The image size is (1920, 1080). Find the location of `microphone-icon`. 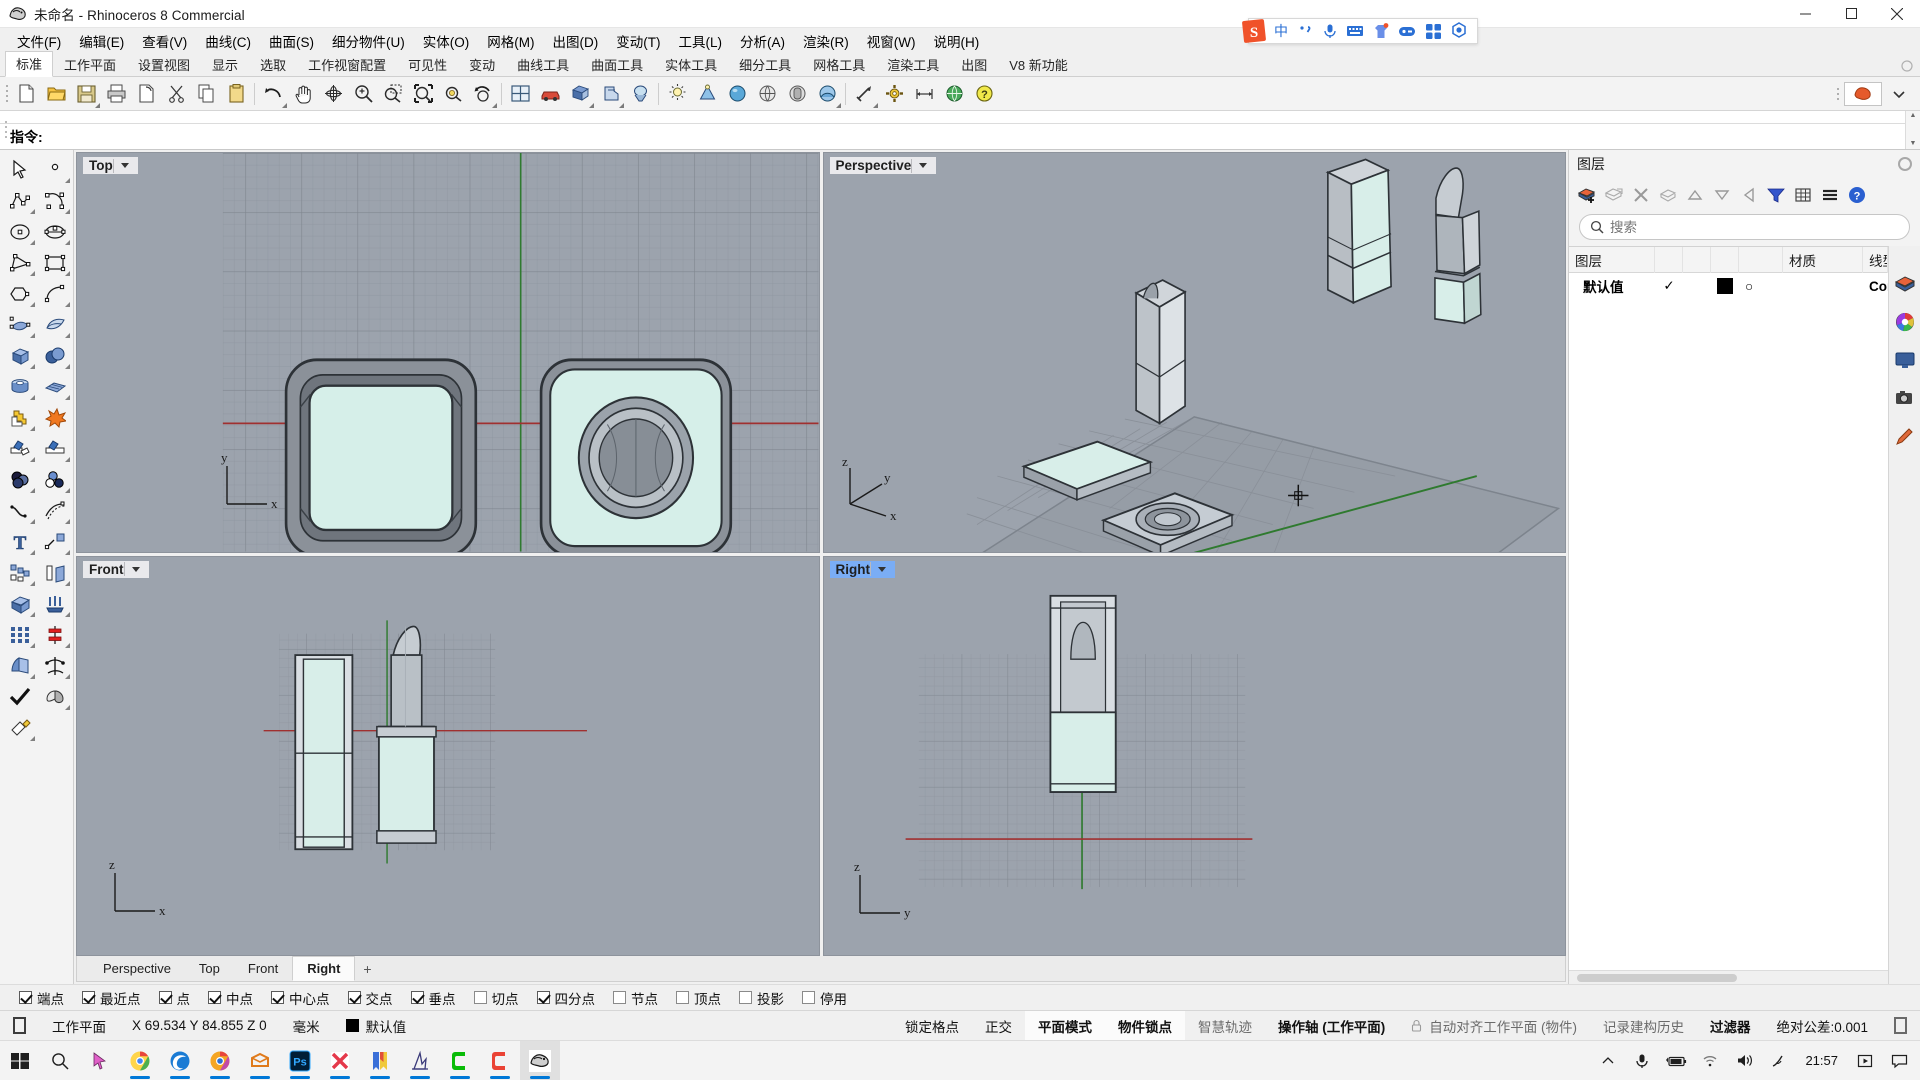

microphone-icon is located at coordinates (1330, 31).